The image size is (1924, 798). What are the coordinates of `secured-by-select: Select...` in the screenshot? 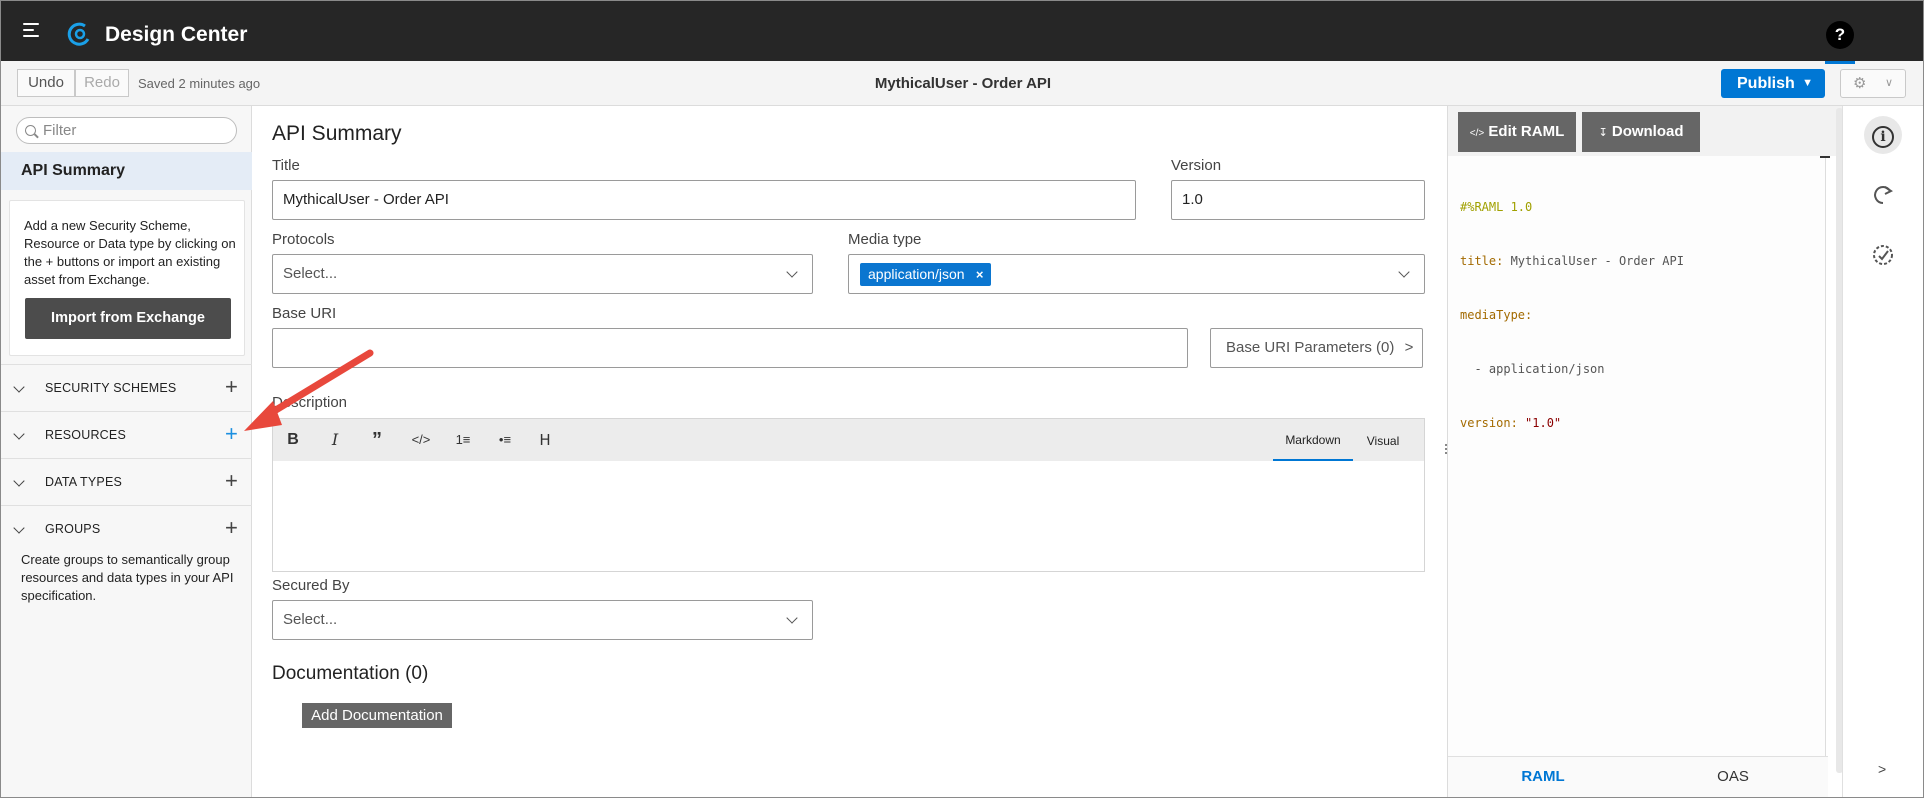 It's located at (542, 620).